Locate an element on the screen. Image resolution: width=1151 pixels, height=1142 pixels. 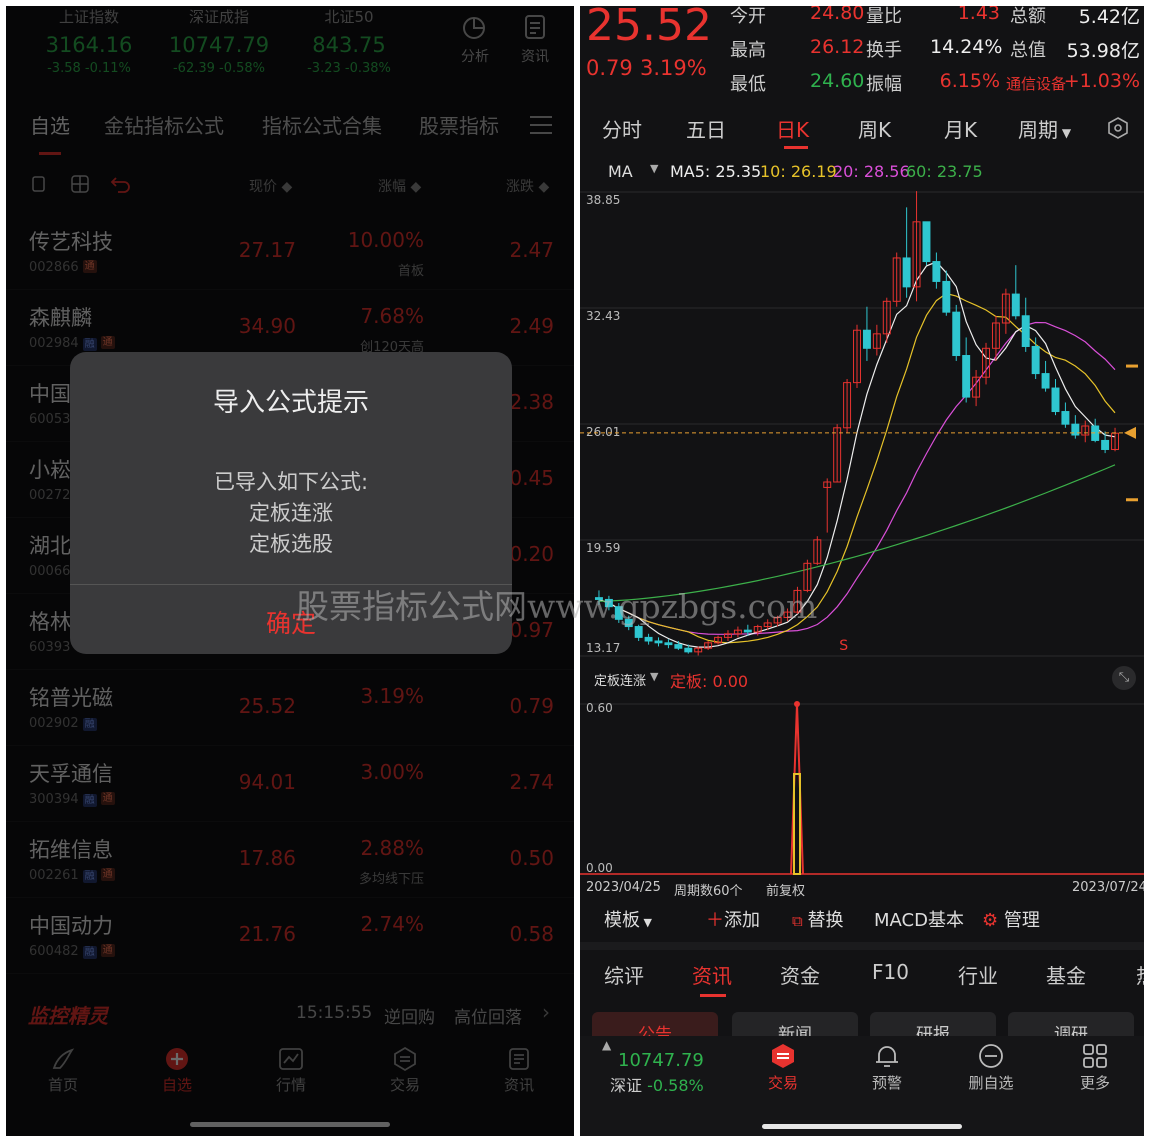
stock-row: 铭普光磁 002902 融 25.52 3.19% 0.79 is located at coordinates (290, 708).